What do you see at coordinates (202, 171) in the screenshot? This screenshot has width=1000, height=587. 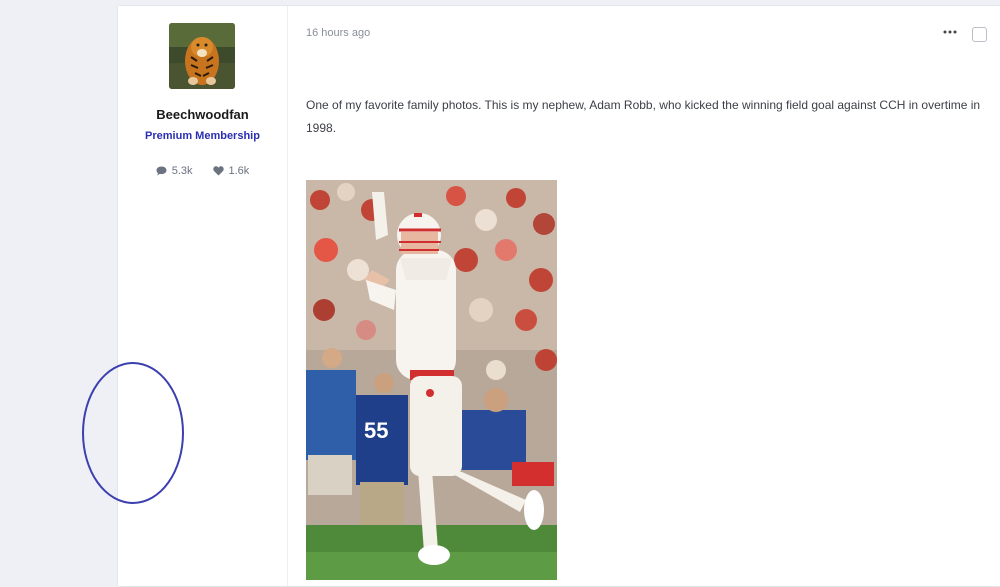 I see `author-stats: 5.3k 1.6k` at bounding box center [202, 171].